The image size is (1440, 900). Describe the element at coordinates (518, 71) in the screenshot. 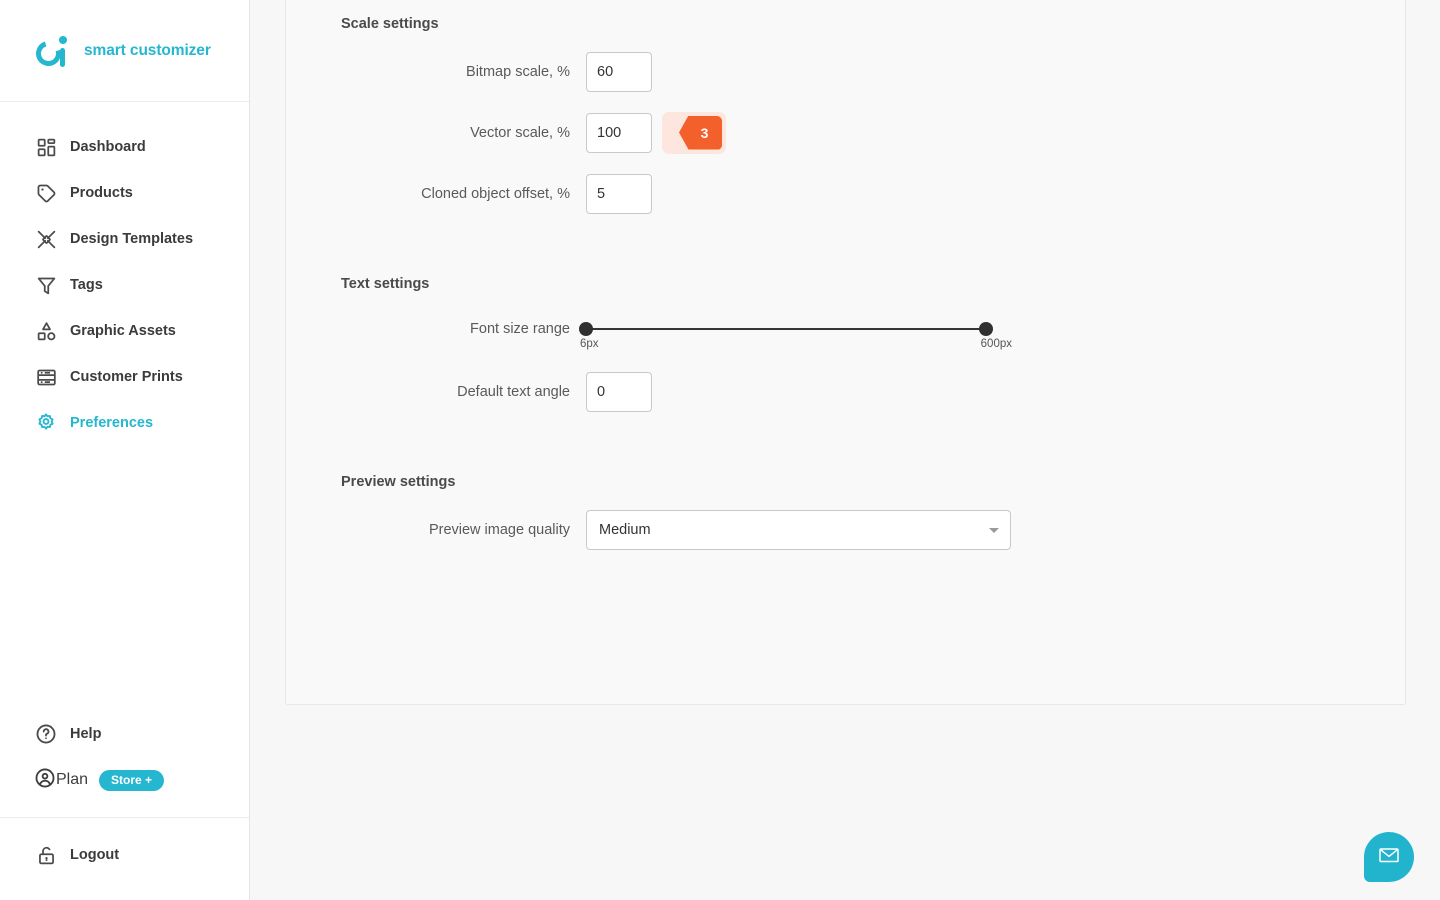

I see `field-label: Bitmap scale, %` at that location.